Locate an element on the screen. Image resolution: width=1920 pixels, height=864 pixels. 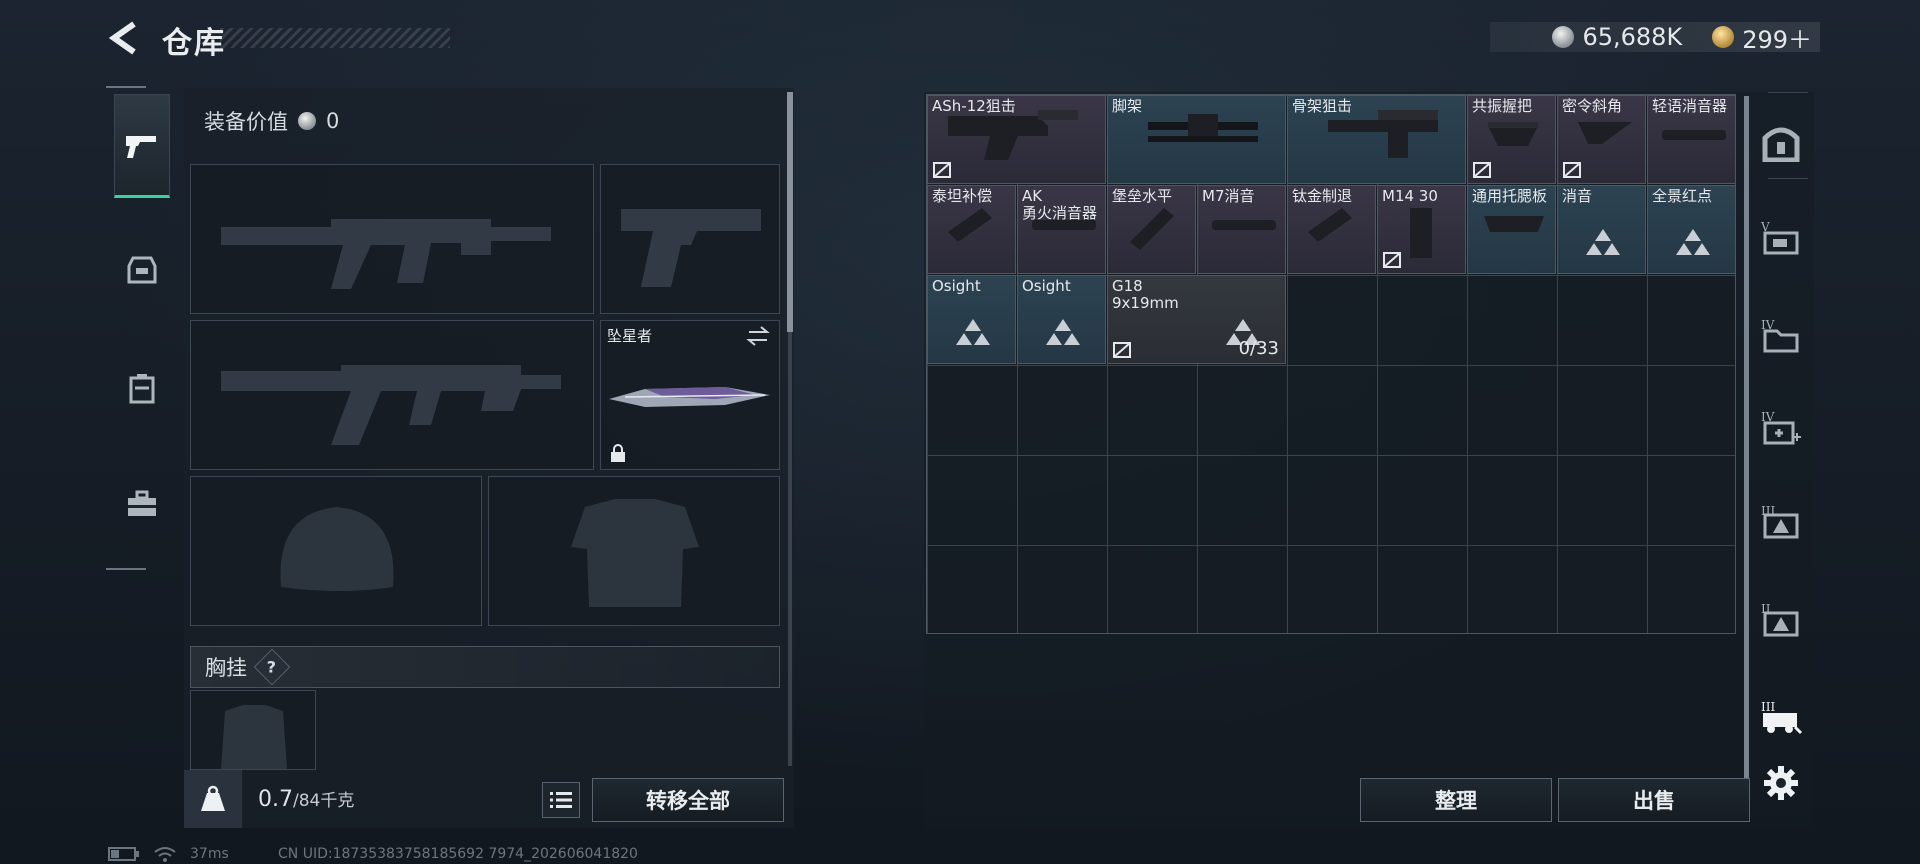
stash-item: 消音 is located at coordinates (1601, 229).